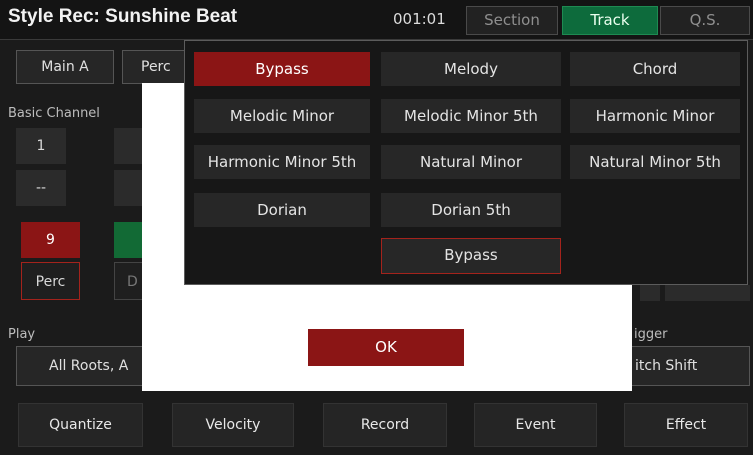  What do you see at coordinates (419, 19) in the screenshot?
I see `position-readout: 001:01` at bounding box center [419, 19].